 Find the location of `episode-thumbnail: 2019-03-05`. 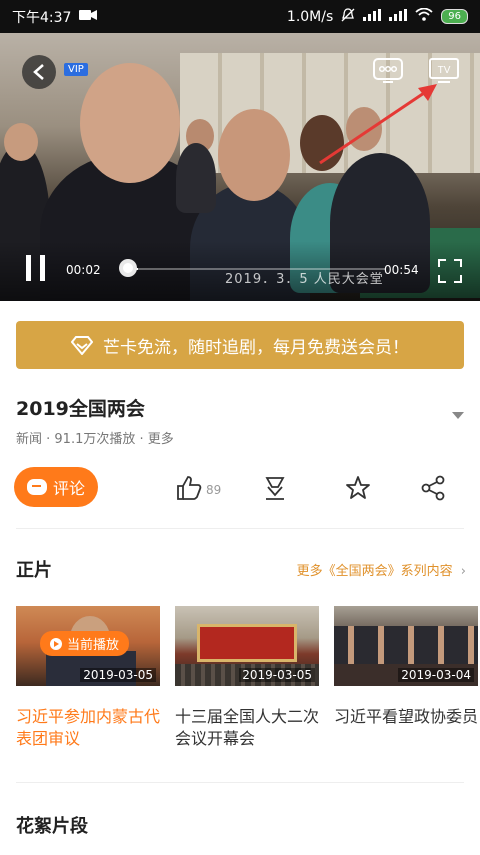

episode-thumbnail: 2019-03-05 is located at coordinates (247, 646).